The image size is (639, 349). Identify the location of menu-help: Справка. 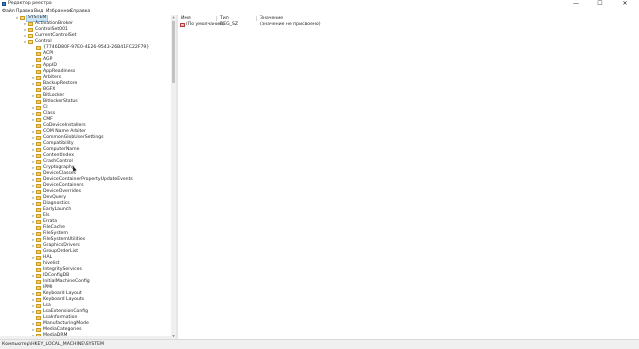
(80, 12).